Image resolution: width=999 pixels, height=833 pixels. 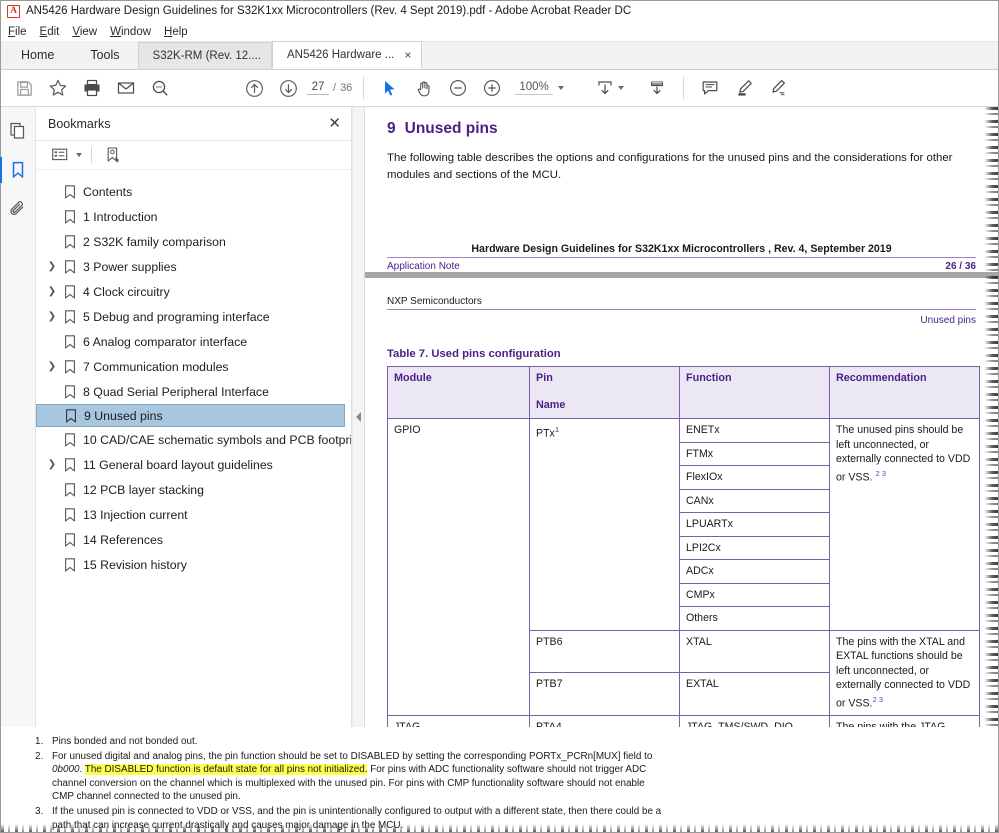 I want to click on column-header-pin-line2: Name, so click(x=551, y=404).